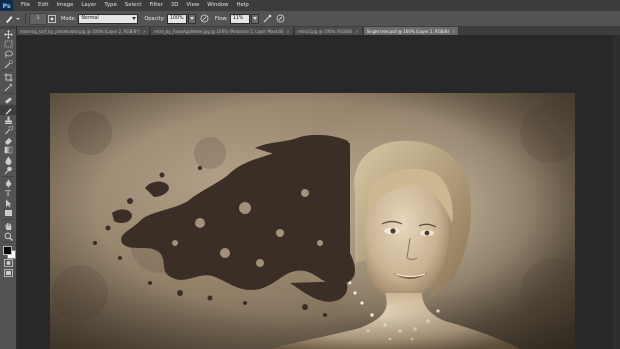 The image size is (620, 349). Describe the element at coordinates (52, 19) in the screenshot. I see `brush-panel-toggle-icon` at that location.